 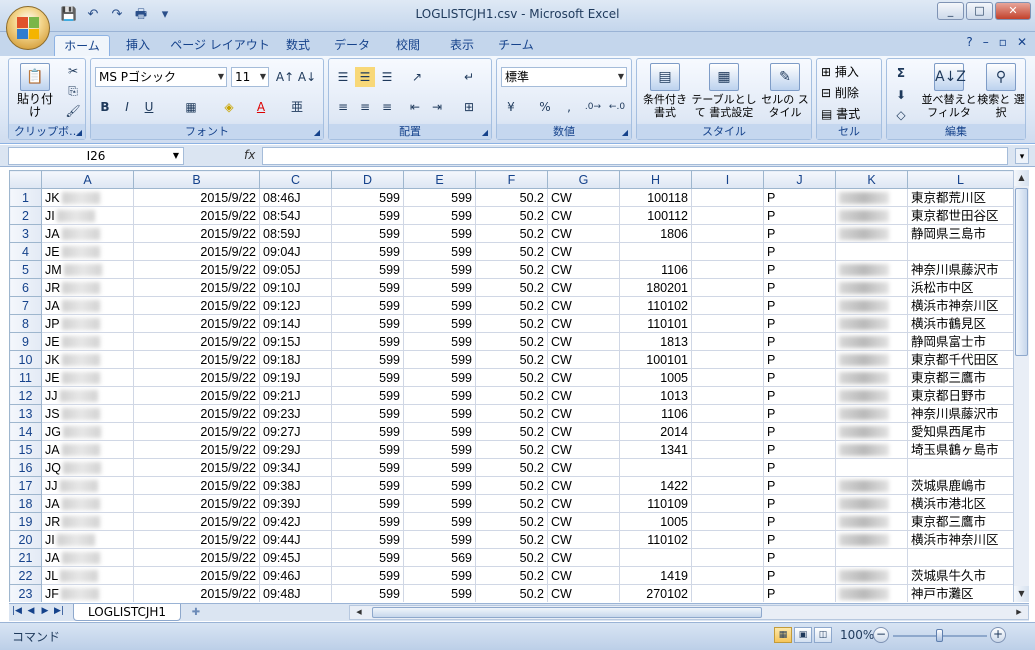 What do you see at coordinates (295, 449) in the screenshot?
I see `cell-c: 09:29J` at bounding box center [295, 449].